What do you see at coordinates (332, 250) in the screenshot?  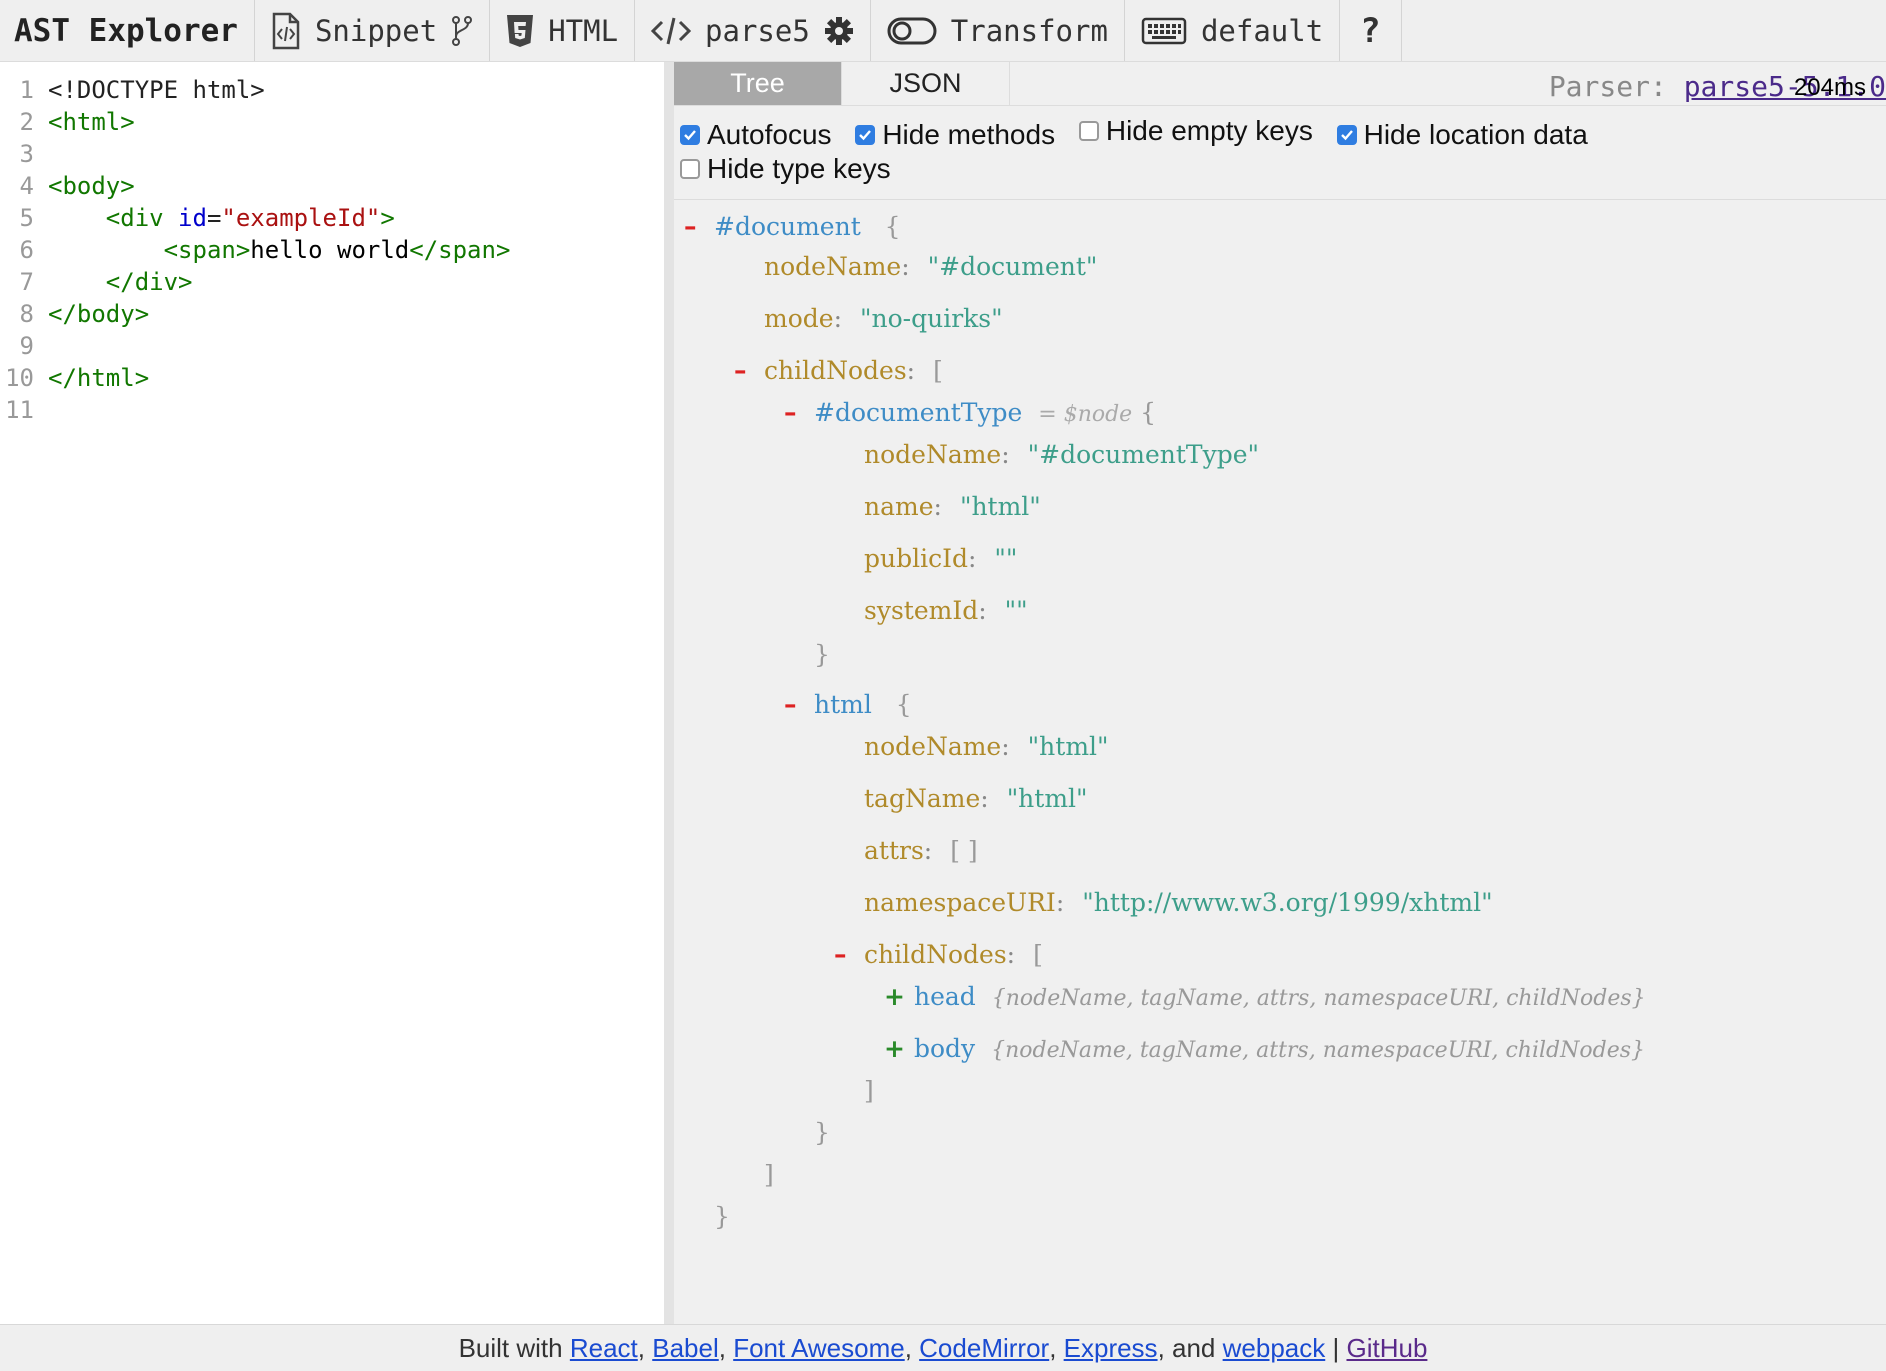 I see `code-line: 6 <span> hello world </span>` at bounding box center [332, 250].